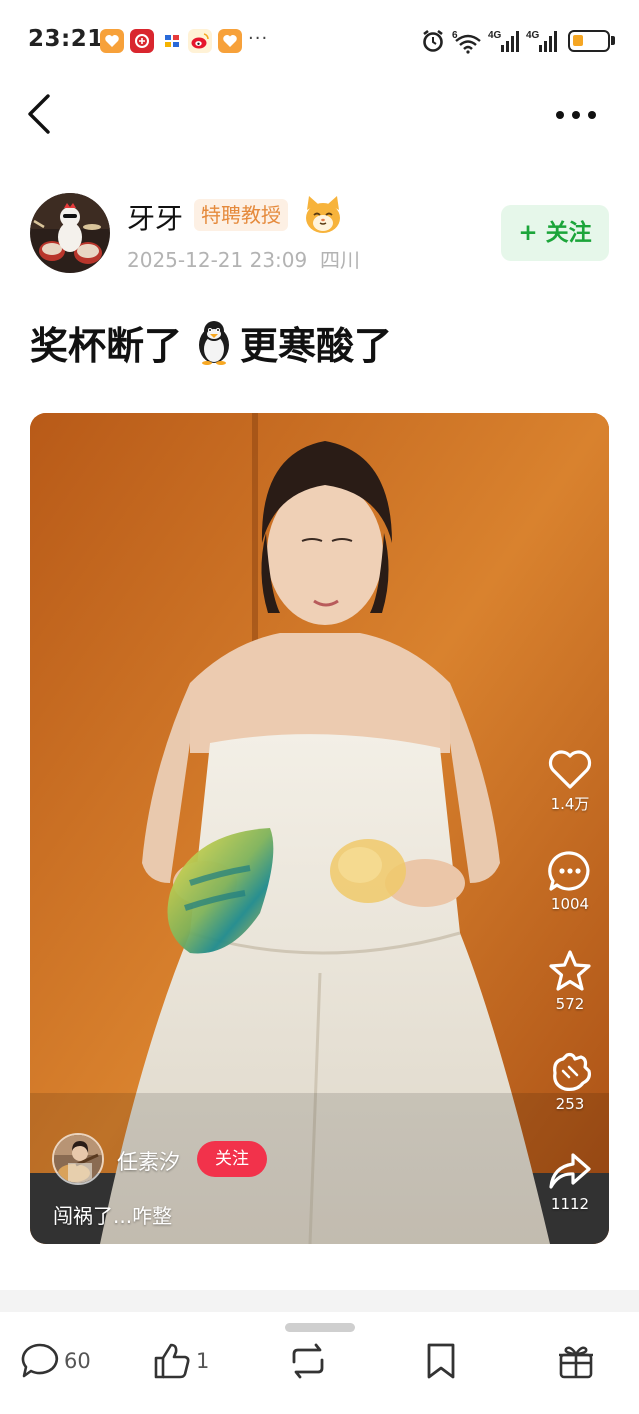 Image resolution: width=639 pixels, height=1414 pixels. I want to click on favorite-count: 572, so click(570, 1004).